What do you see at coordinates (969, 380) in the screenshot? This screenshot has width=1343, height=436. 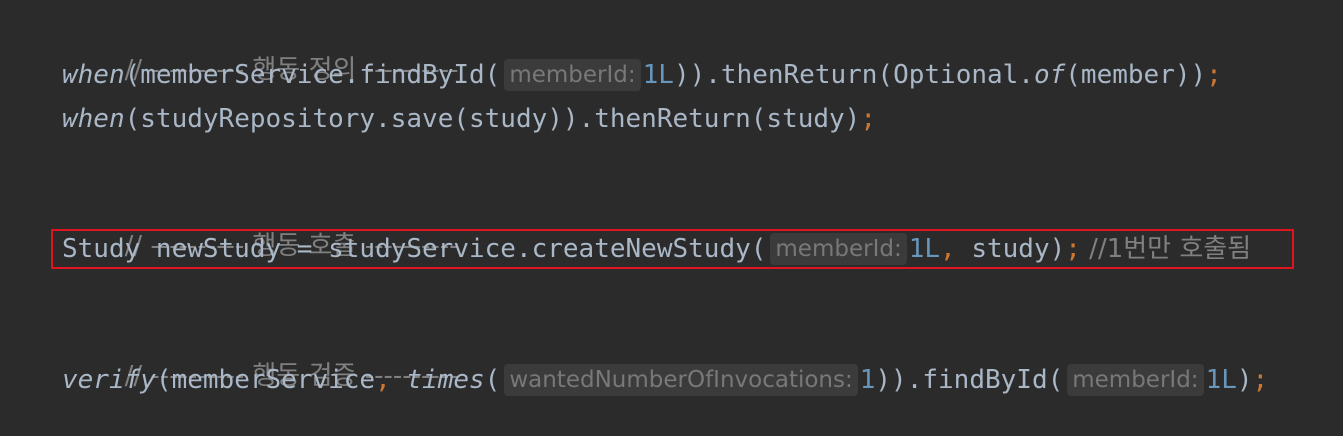 I see `code-text: )).findById(` at bounding box center [969, 380].